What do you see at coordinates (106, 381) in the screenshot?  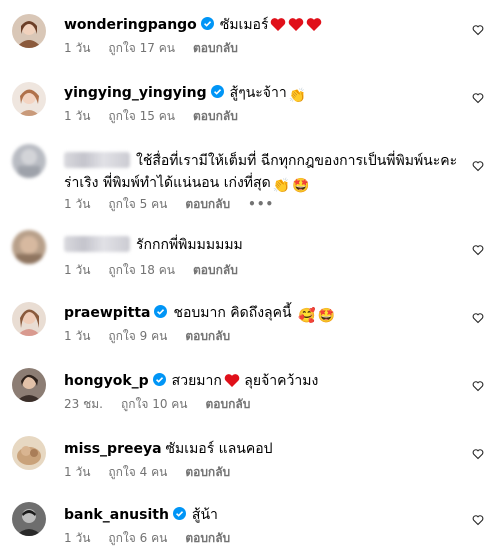 I see `username: hongyok_p` at bounding box center [106, 381].